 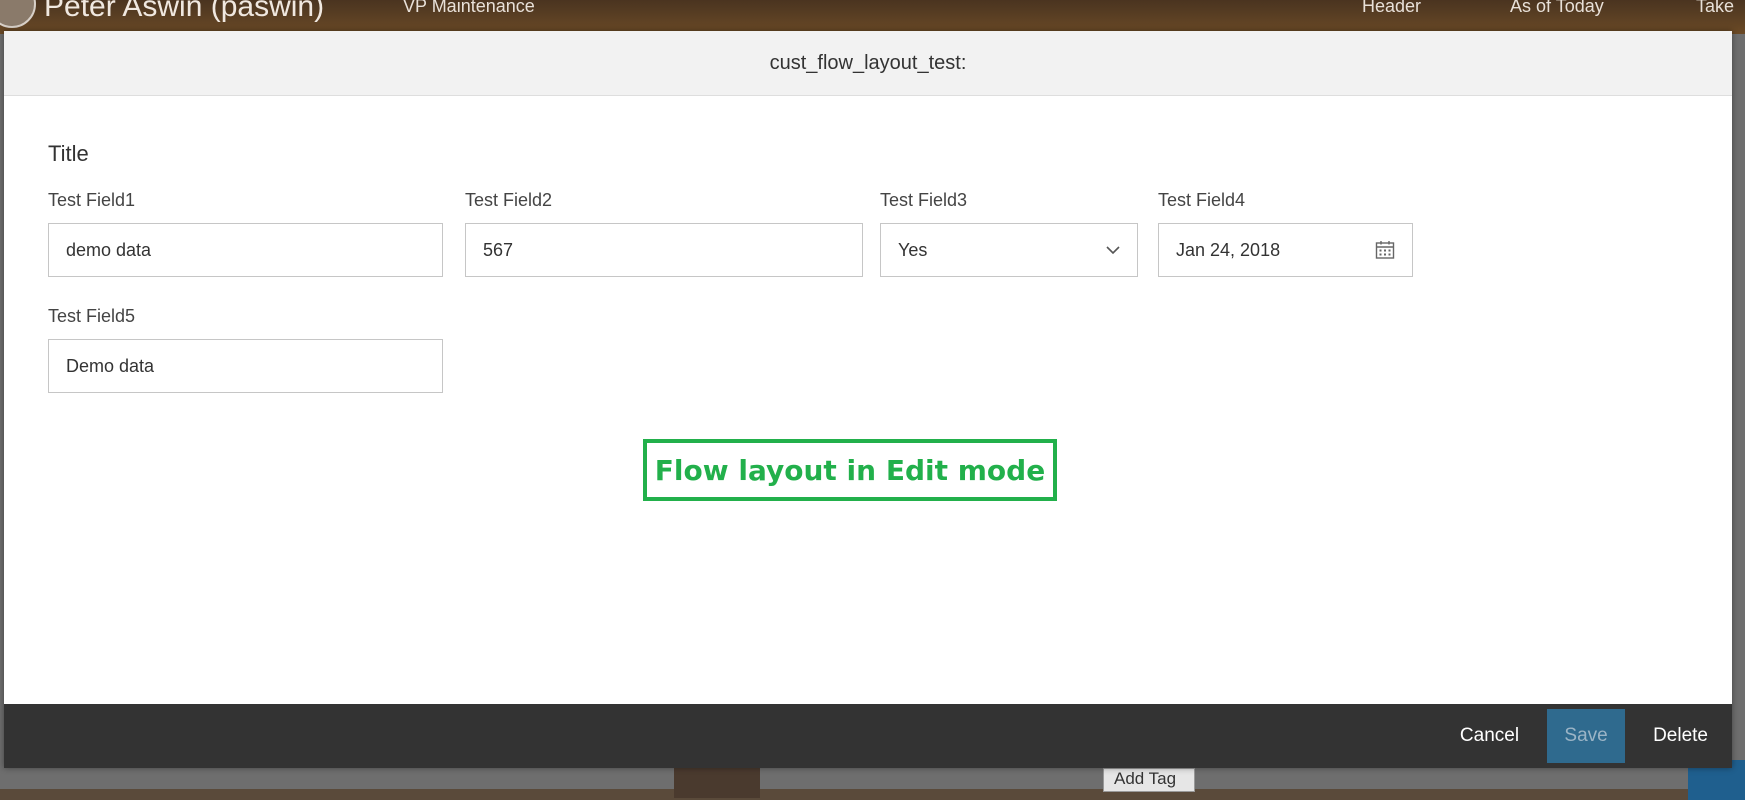 I want to click on header-link: Header, so click(x=1391, y=8).